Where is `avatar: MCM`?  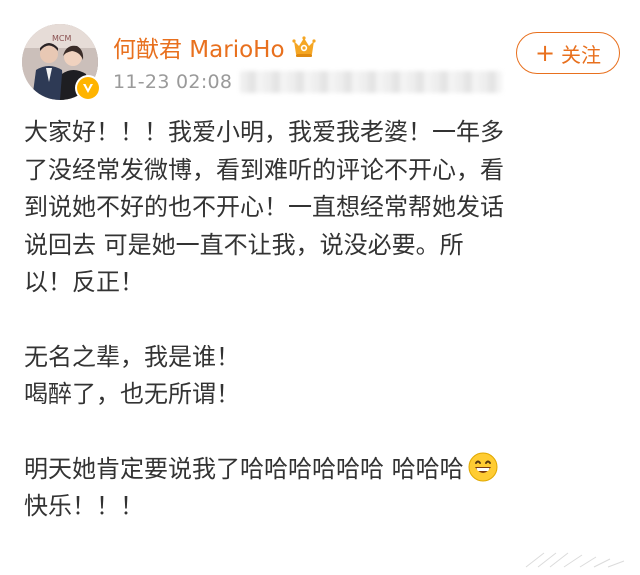 avatar: MCM is located at coordinates (61, 62).